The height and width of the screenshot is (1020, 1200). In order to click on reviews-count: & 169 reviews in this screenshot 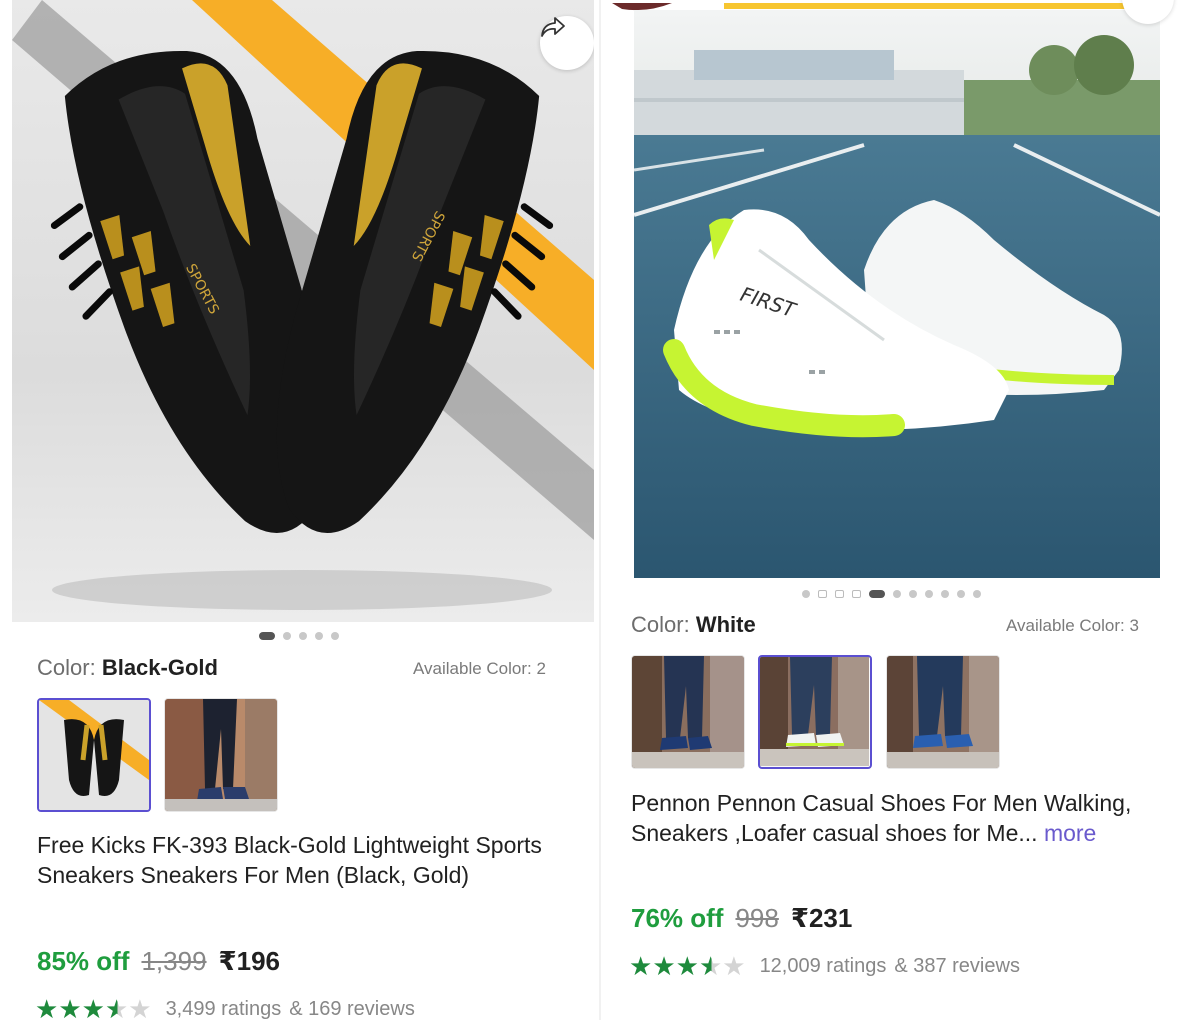, I will do `click(352, 1008)`.